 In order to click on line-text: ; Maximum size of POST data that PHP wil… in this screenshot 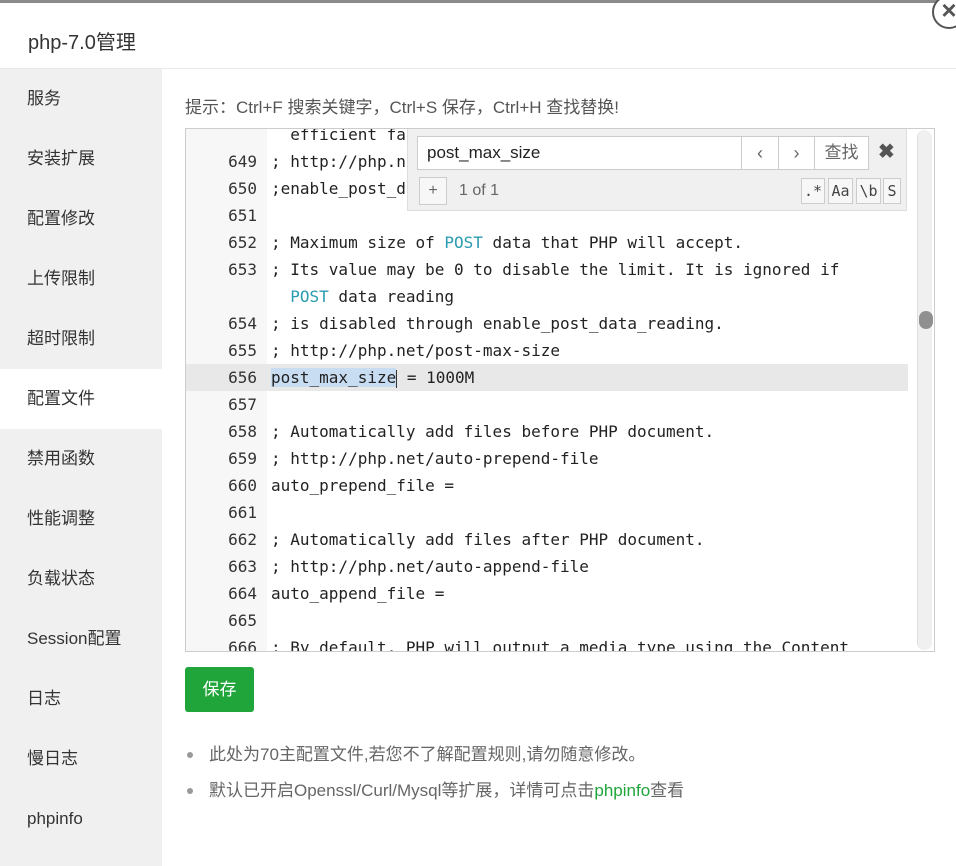, I will do `click(507, 242)`.